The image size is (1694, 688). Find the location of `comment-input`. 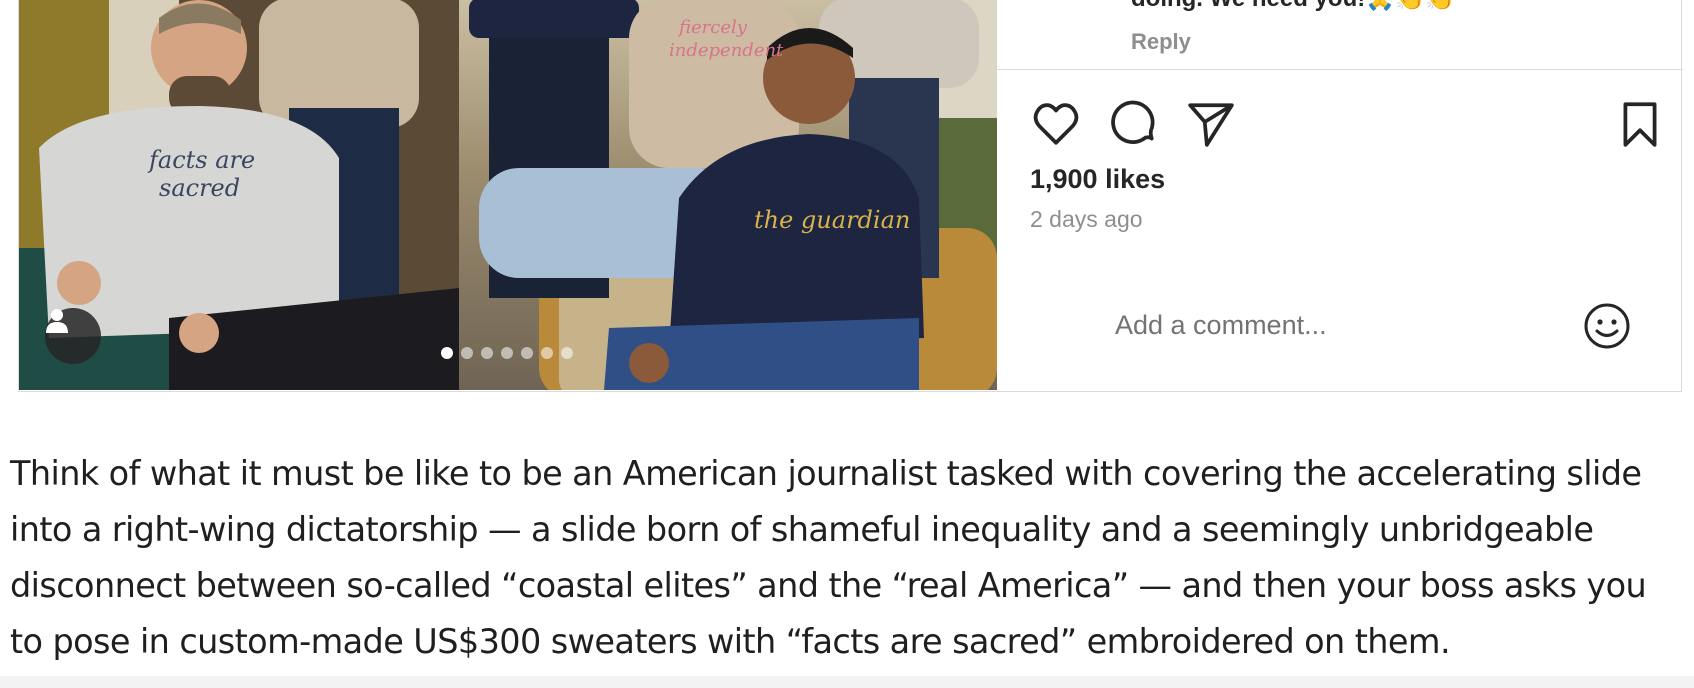

comment-input is located at coordinates (1330, 325).